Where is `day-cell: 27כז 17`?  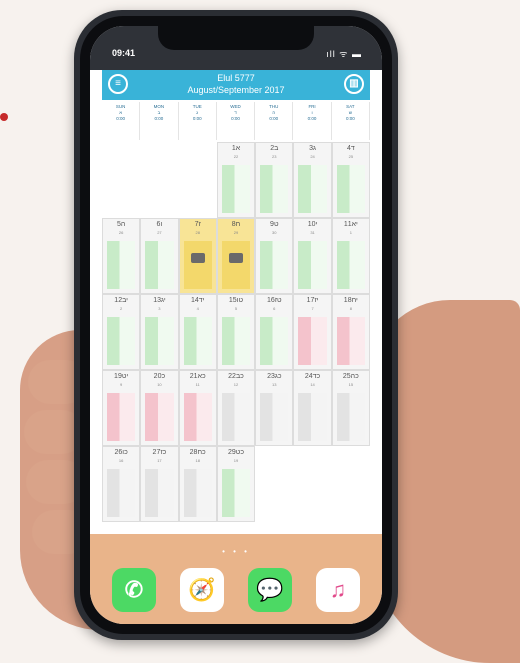 day-cell: 27כז 17 is located at coordinates (159, 484).